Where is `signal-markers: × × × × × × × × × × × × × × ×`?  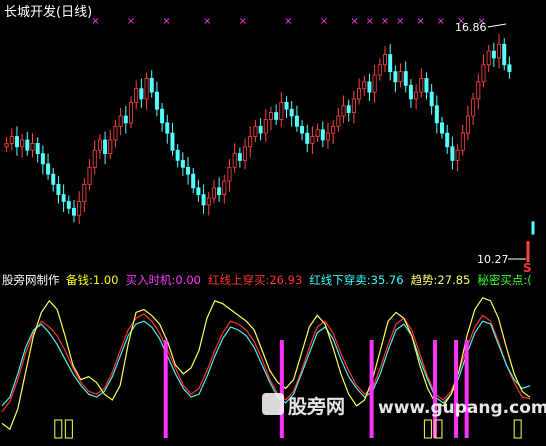 signal-markers: × × × × × × × × × × × × × × × is located at coordinates (288, 21).